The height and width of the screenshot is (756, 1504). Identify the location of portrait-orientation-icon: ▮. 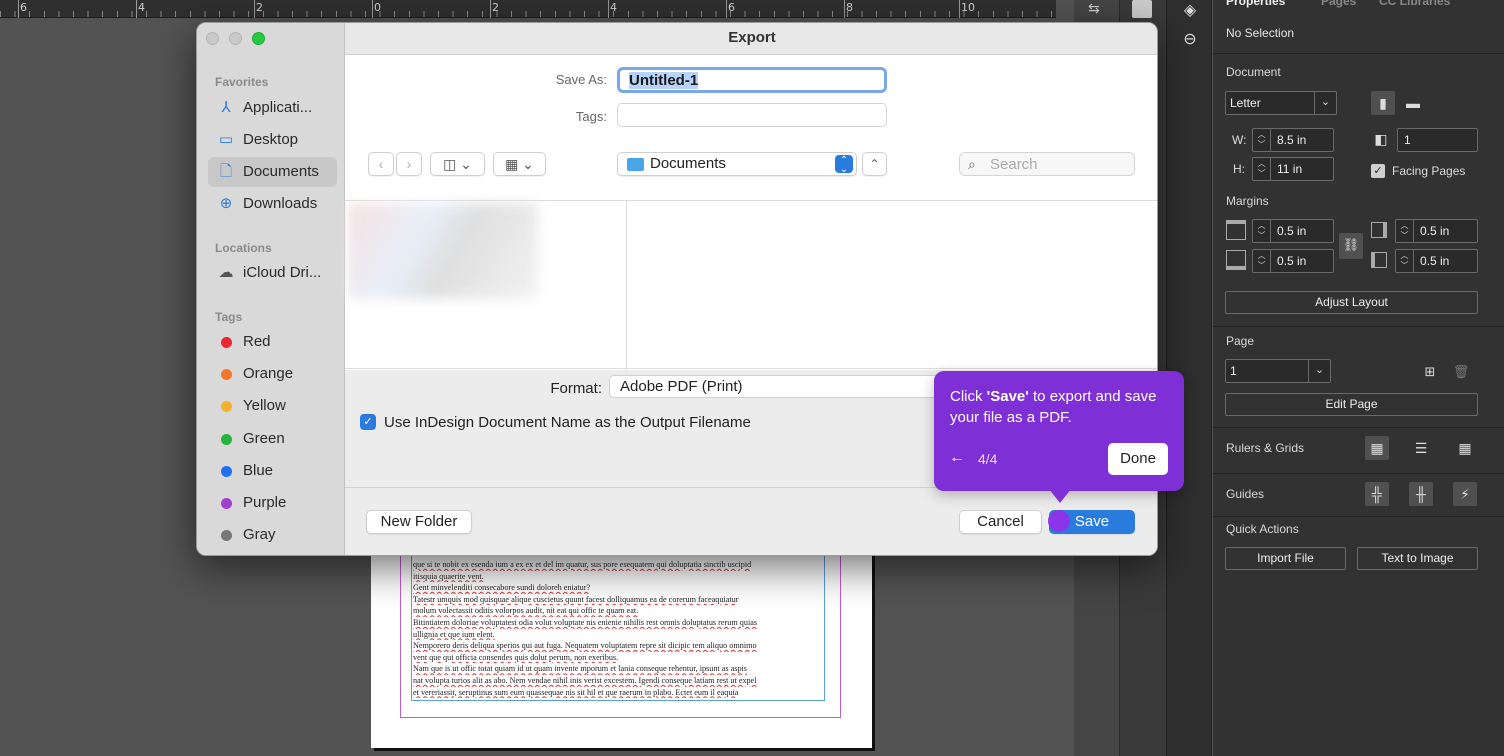
(1383, 103).